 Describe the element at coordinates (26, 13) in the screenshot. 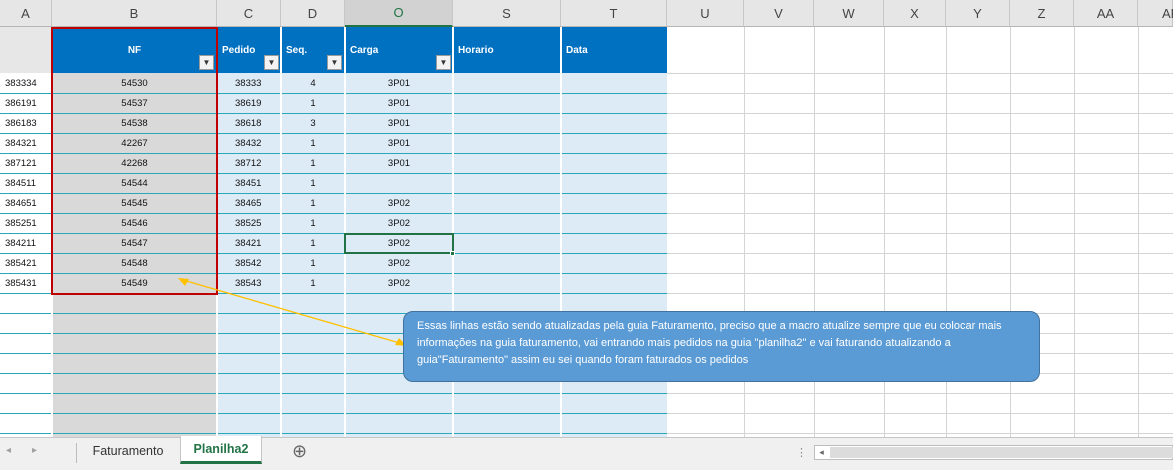

I see `column-header-a: A` at that location.